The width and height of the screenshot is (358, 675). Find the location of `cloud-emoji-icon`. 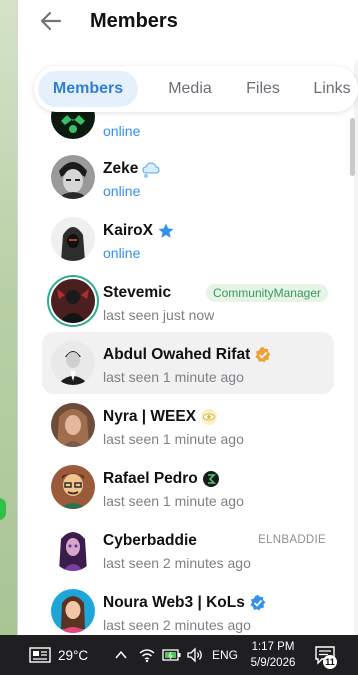

cloud-emoji-icon is located at coordinates (151, 169).